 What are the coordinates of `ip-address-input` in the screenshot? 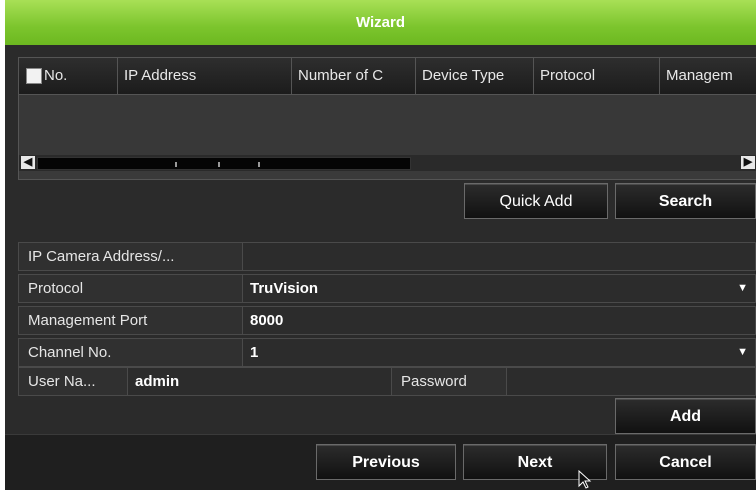 It's located at (498, 256).